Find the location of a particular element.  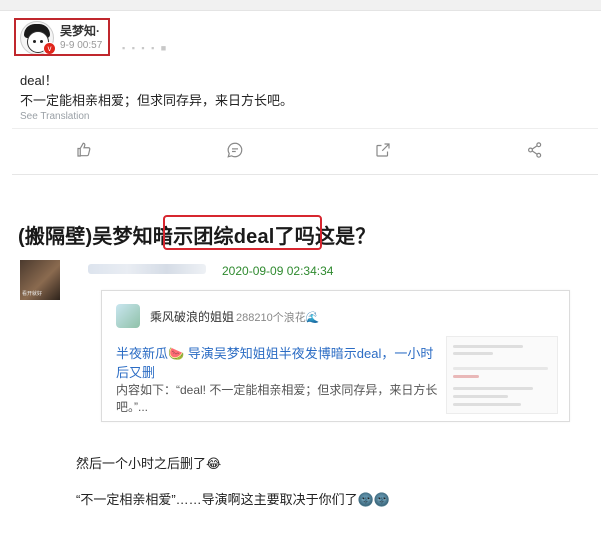

thumb-caption: 看开就好 is located at coordinates (32, 294).